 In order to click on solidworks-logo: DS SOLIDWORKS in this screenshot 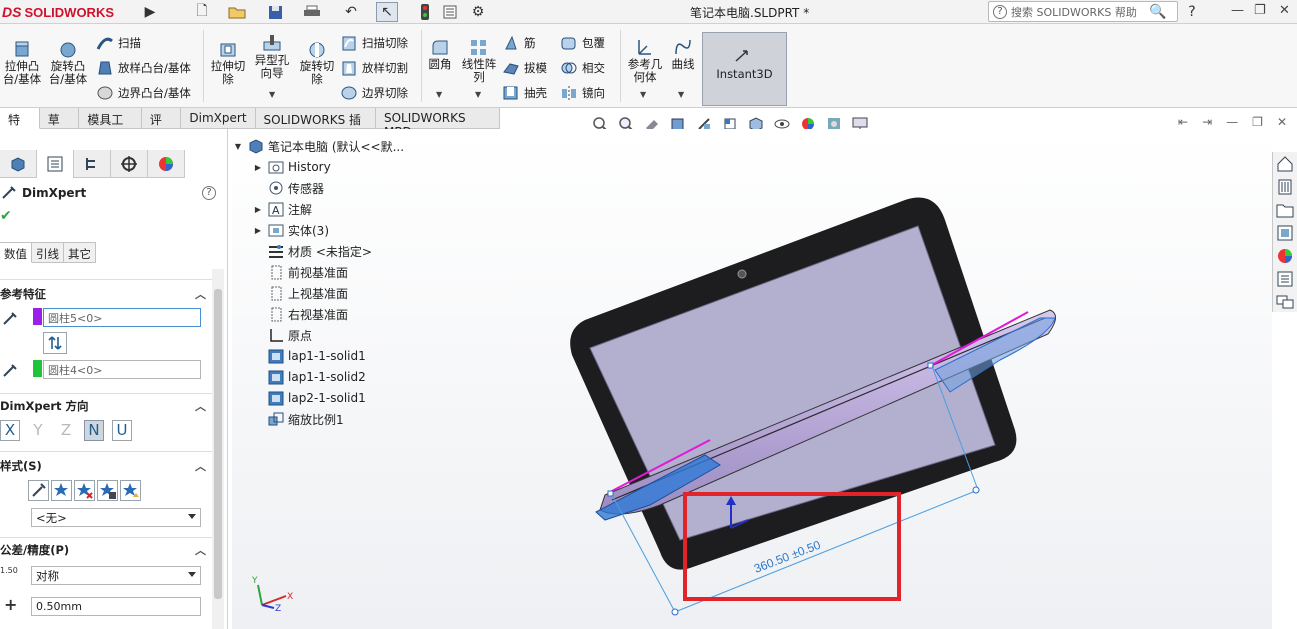, I will do `click(58, 12)`.